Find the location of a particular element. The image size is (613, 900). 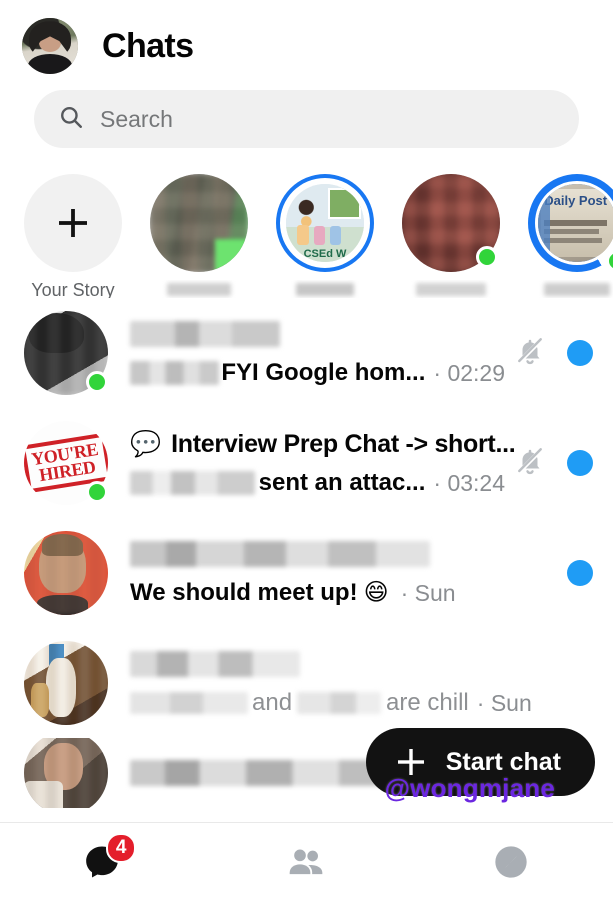

profile-avatar is located at coordinates (50, 46).